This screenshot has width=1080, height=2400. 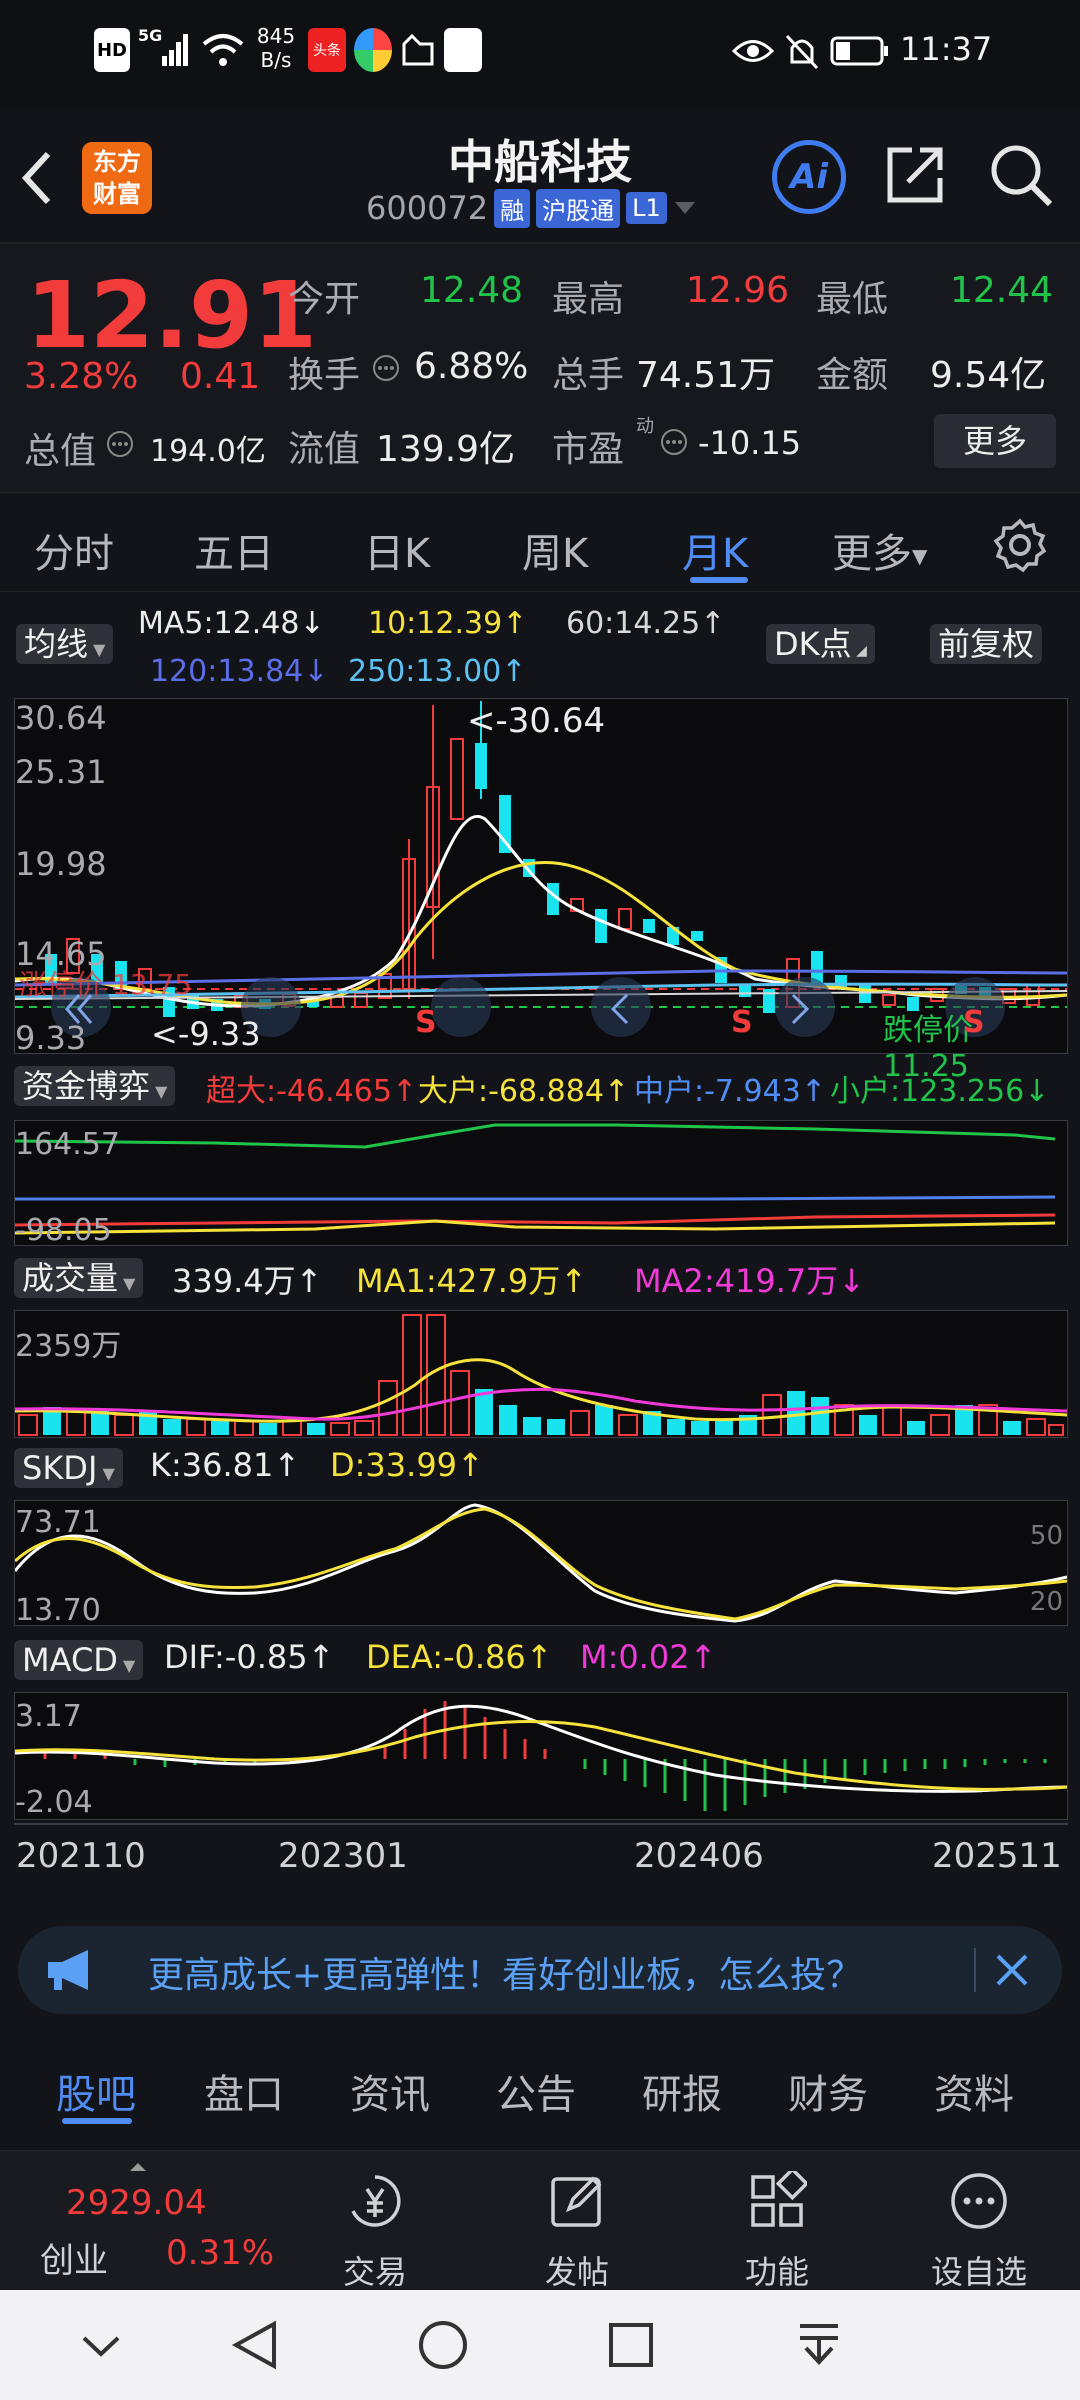 I want to click on macd-chart: 3.17 -2.04, so click(x=541, y=1756).